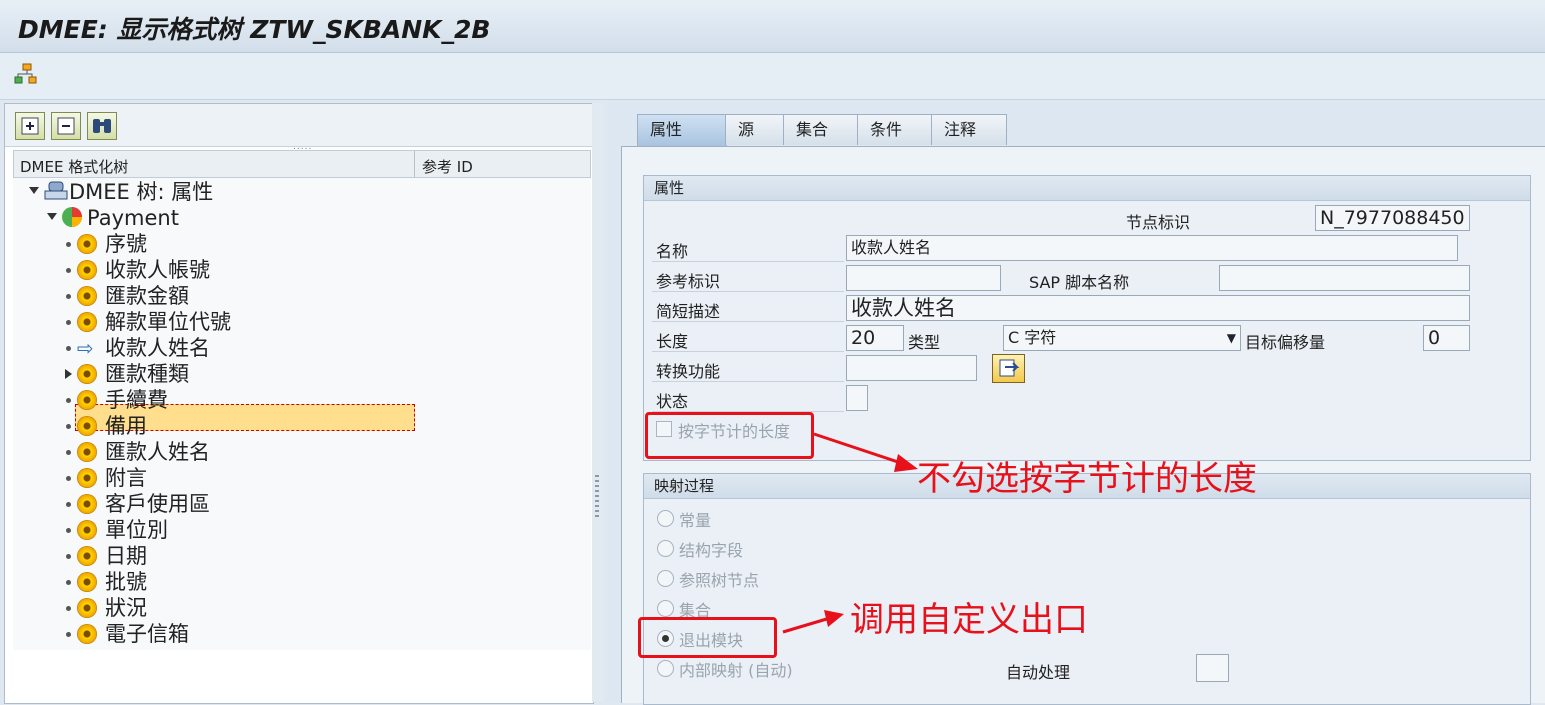  Describe the element at coordinates (969, 129) in the screenshot. I see `tab-notes: 注释` at that location.